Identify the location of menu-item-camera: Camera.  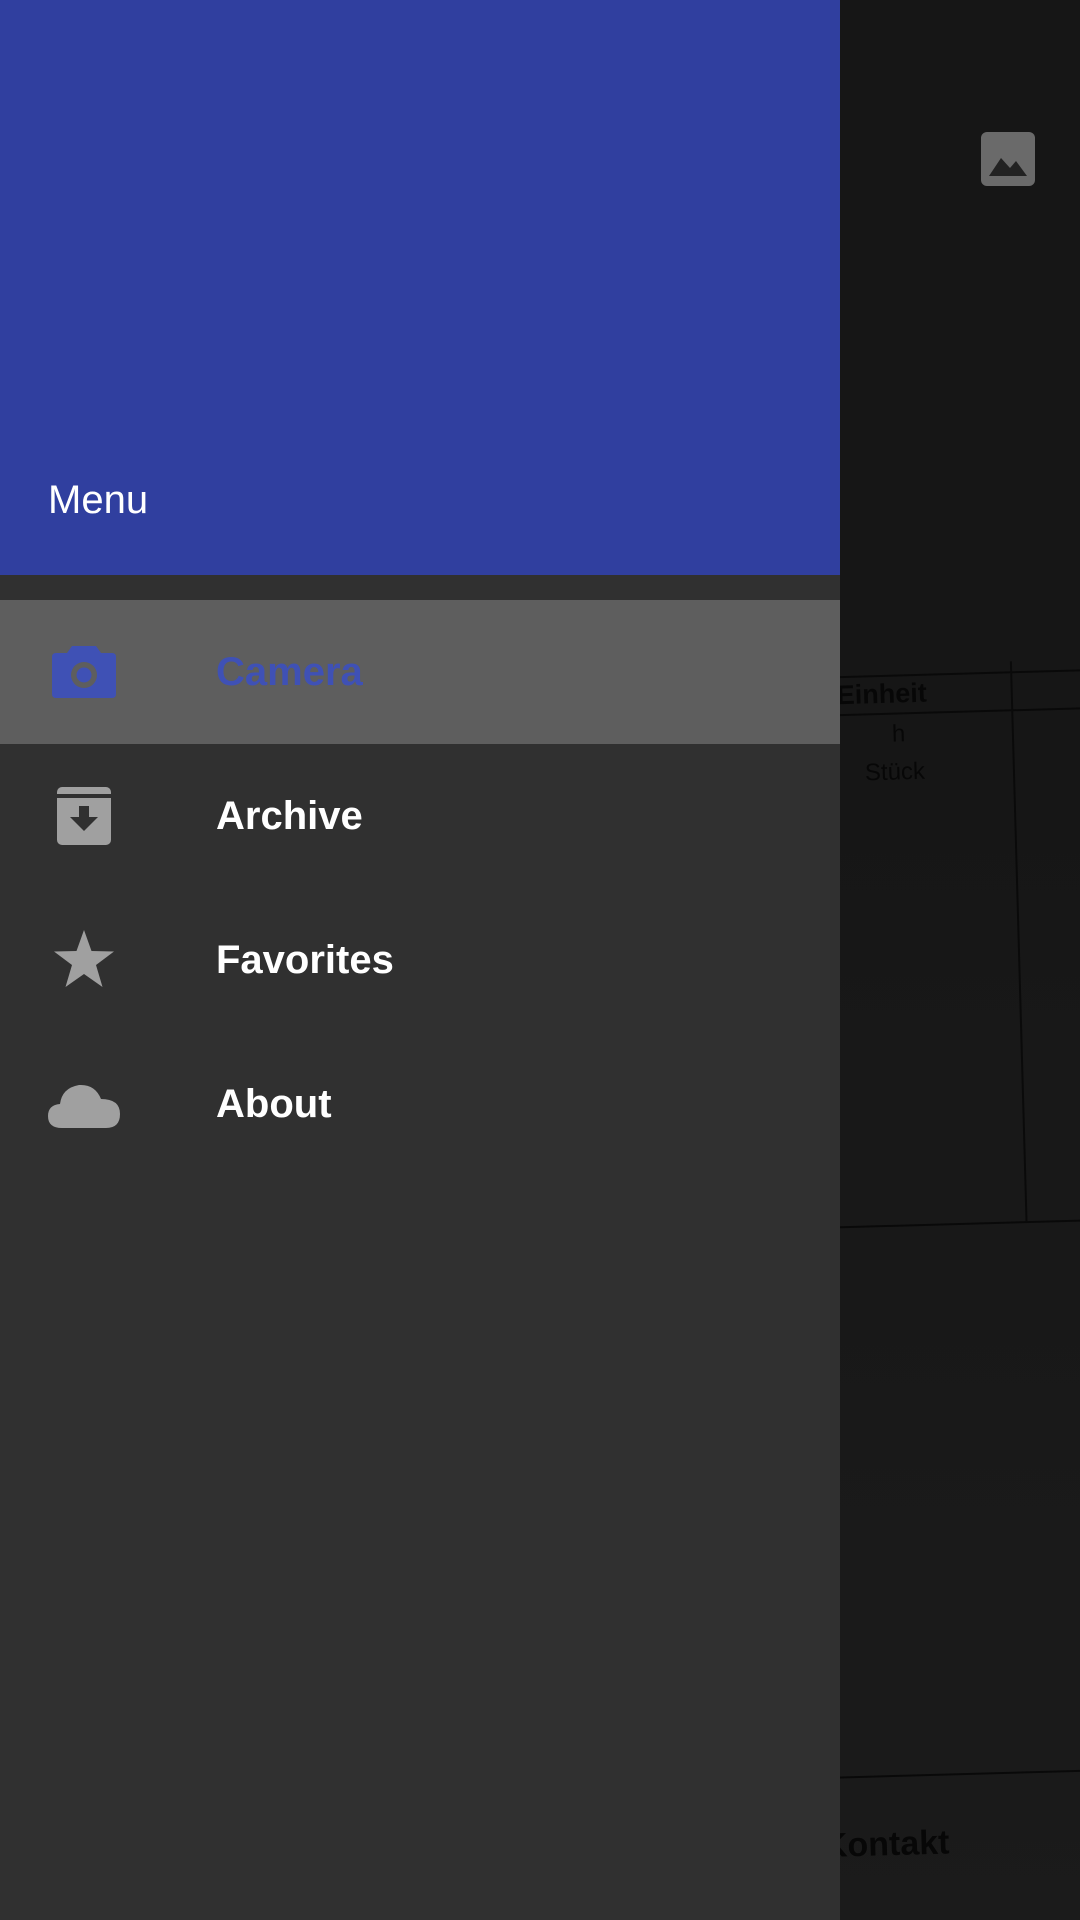
(420, 672).